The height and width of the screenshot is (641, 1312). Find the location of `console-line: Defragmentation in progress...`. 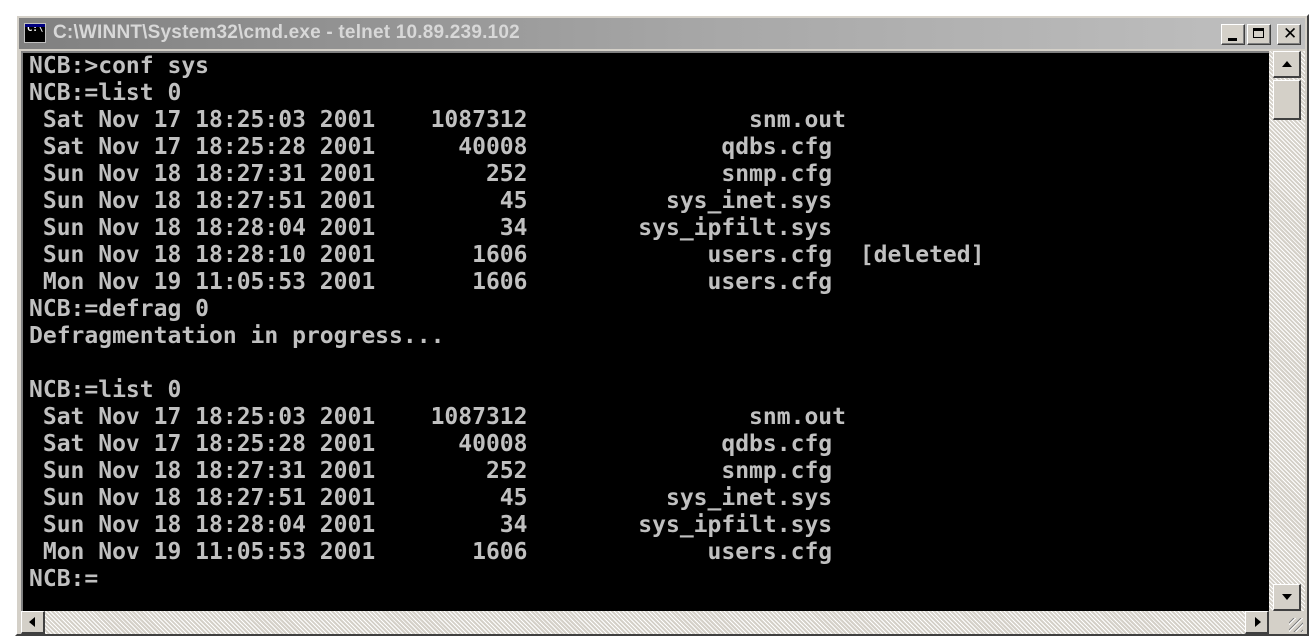

console-line: Defragmentation in progress... is located at coordinates (237, 336).